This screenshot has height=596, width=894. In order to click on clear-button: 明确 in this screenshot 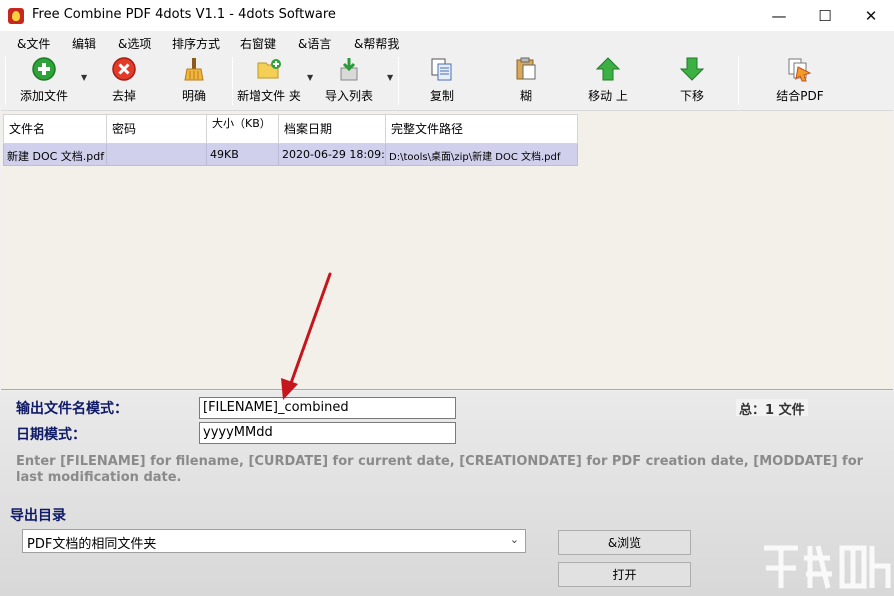, I will do `click(194, 81)`.